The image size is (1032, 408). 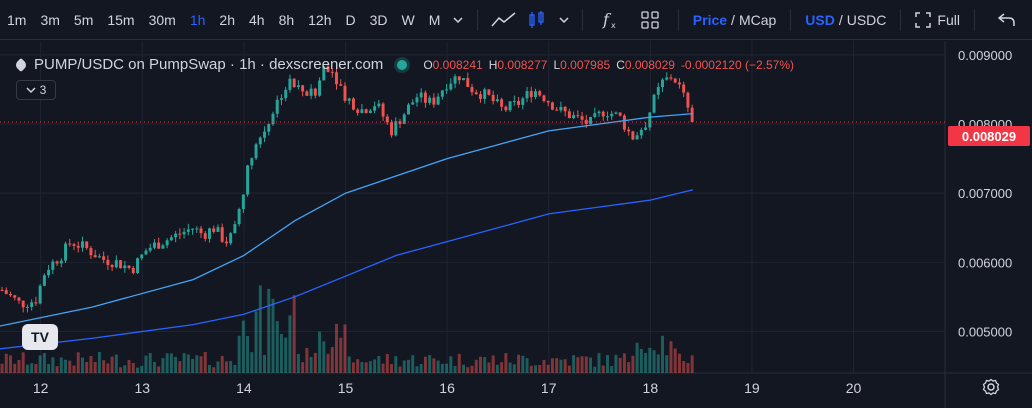 I want to click on x-tick-label: 13, so click(x=142, y=388).